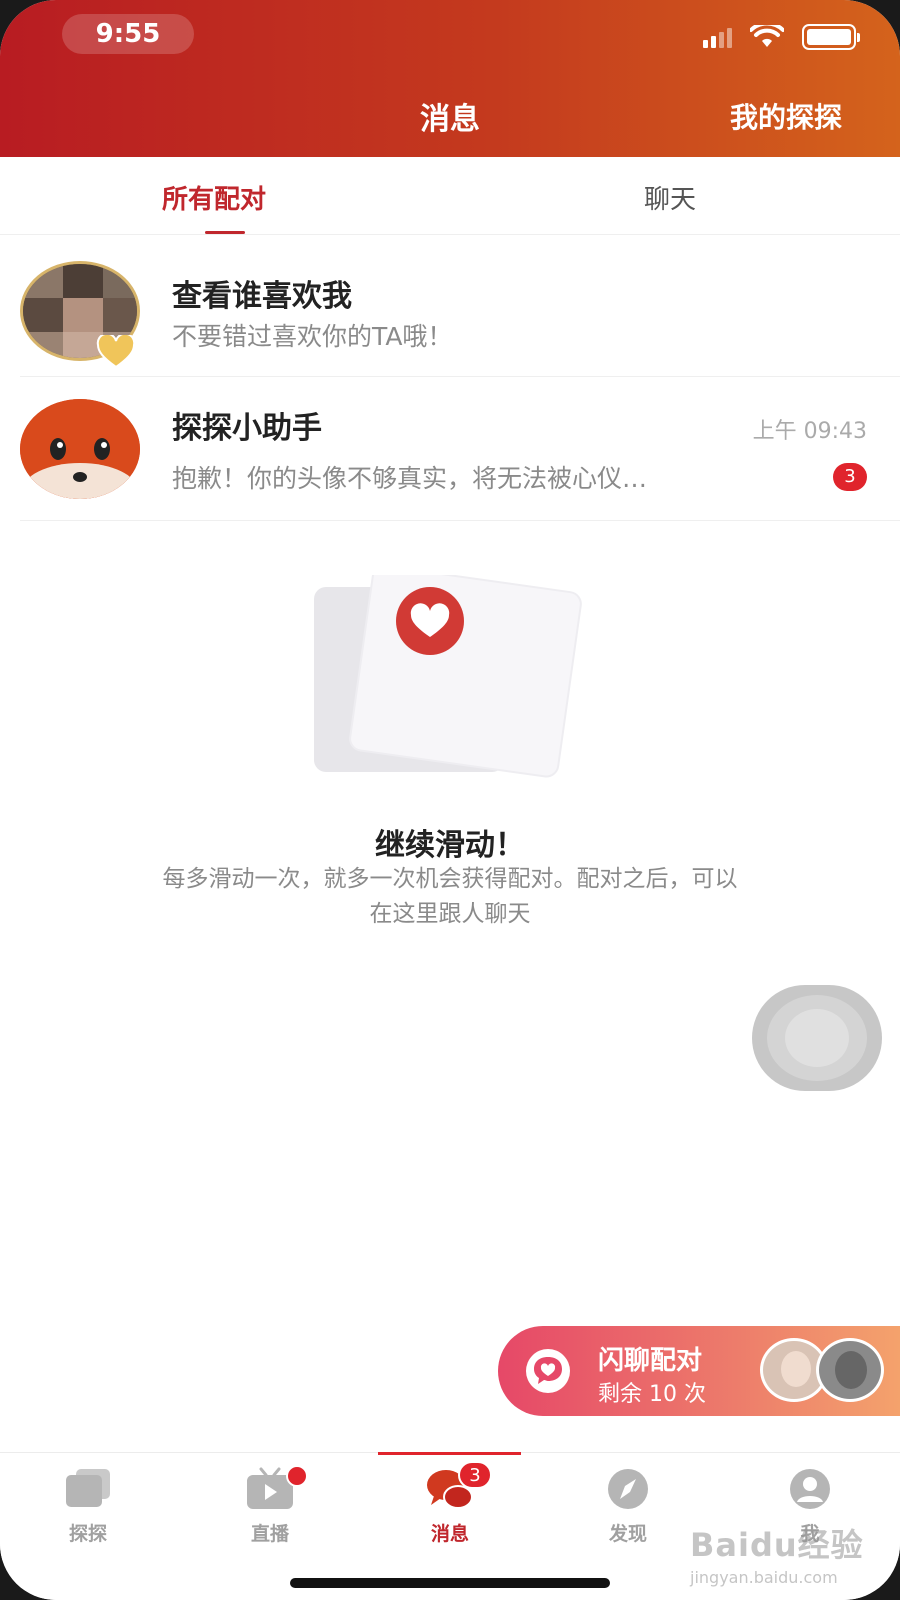  What do you see at coordinates (450, 1503) in the screenshot?
I see `nav-item-messages: 3 消息` at bounding box center [450, 1503].